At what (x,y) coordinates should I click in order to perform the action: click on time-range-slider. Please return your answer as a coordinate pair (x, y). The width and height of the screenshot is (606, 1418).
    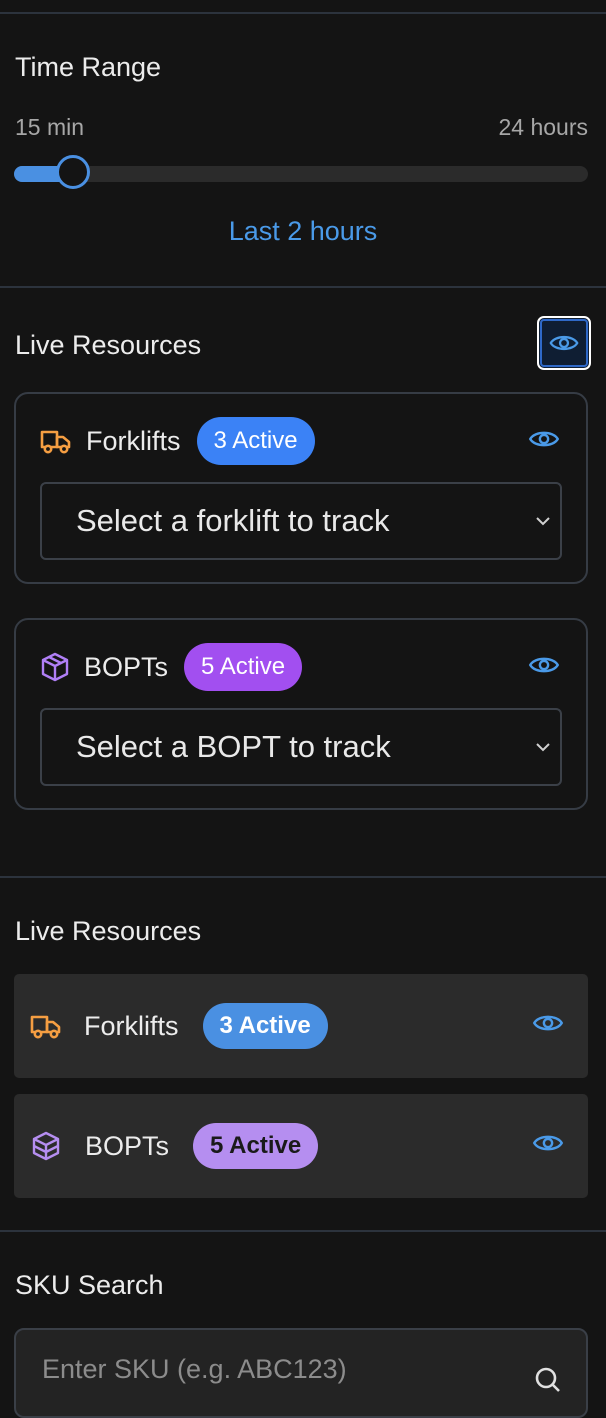
    Looking at the image, I should click on (301, 172).